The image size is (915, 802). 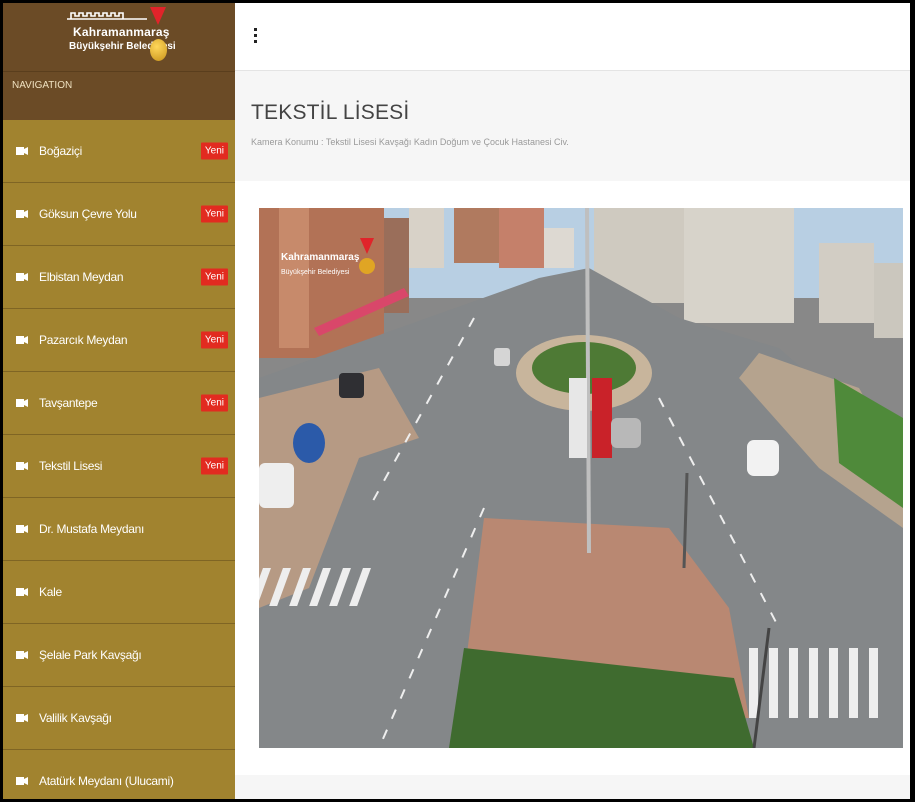 I want to click on sidebar-item-label: Valilik Kavşağı, so click(x=75, y=718).